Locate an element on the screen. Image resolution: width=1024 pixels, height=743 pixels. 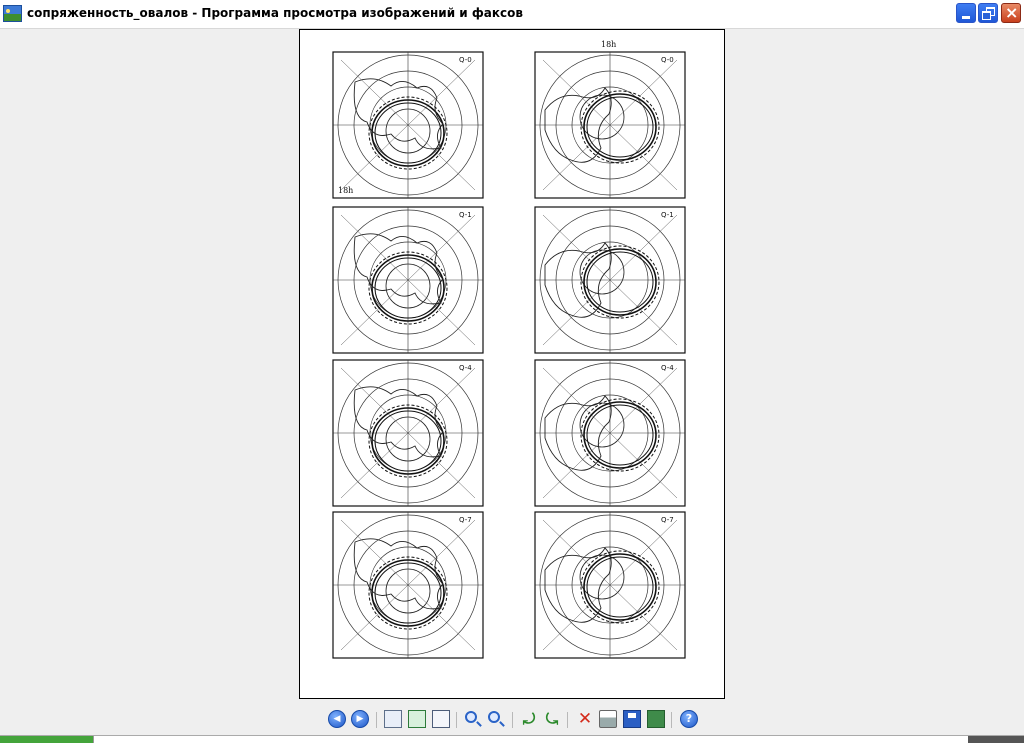
copy-to-button is located at coordinates (632, 719).